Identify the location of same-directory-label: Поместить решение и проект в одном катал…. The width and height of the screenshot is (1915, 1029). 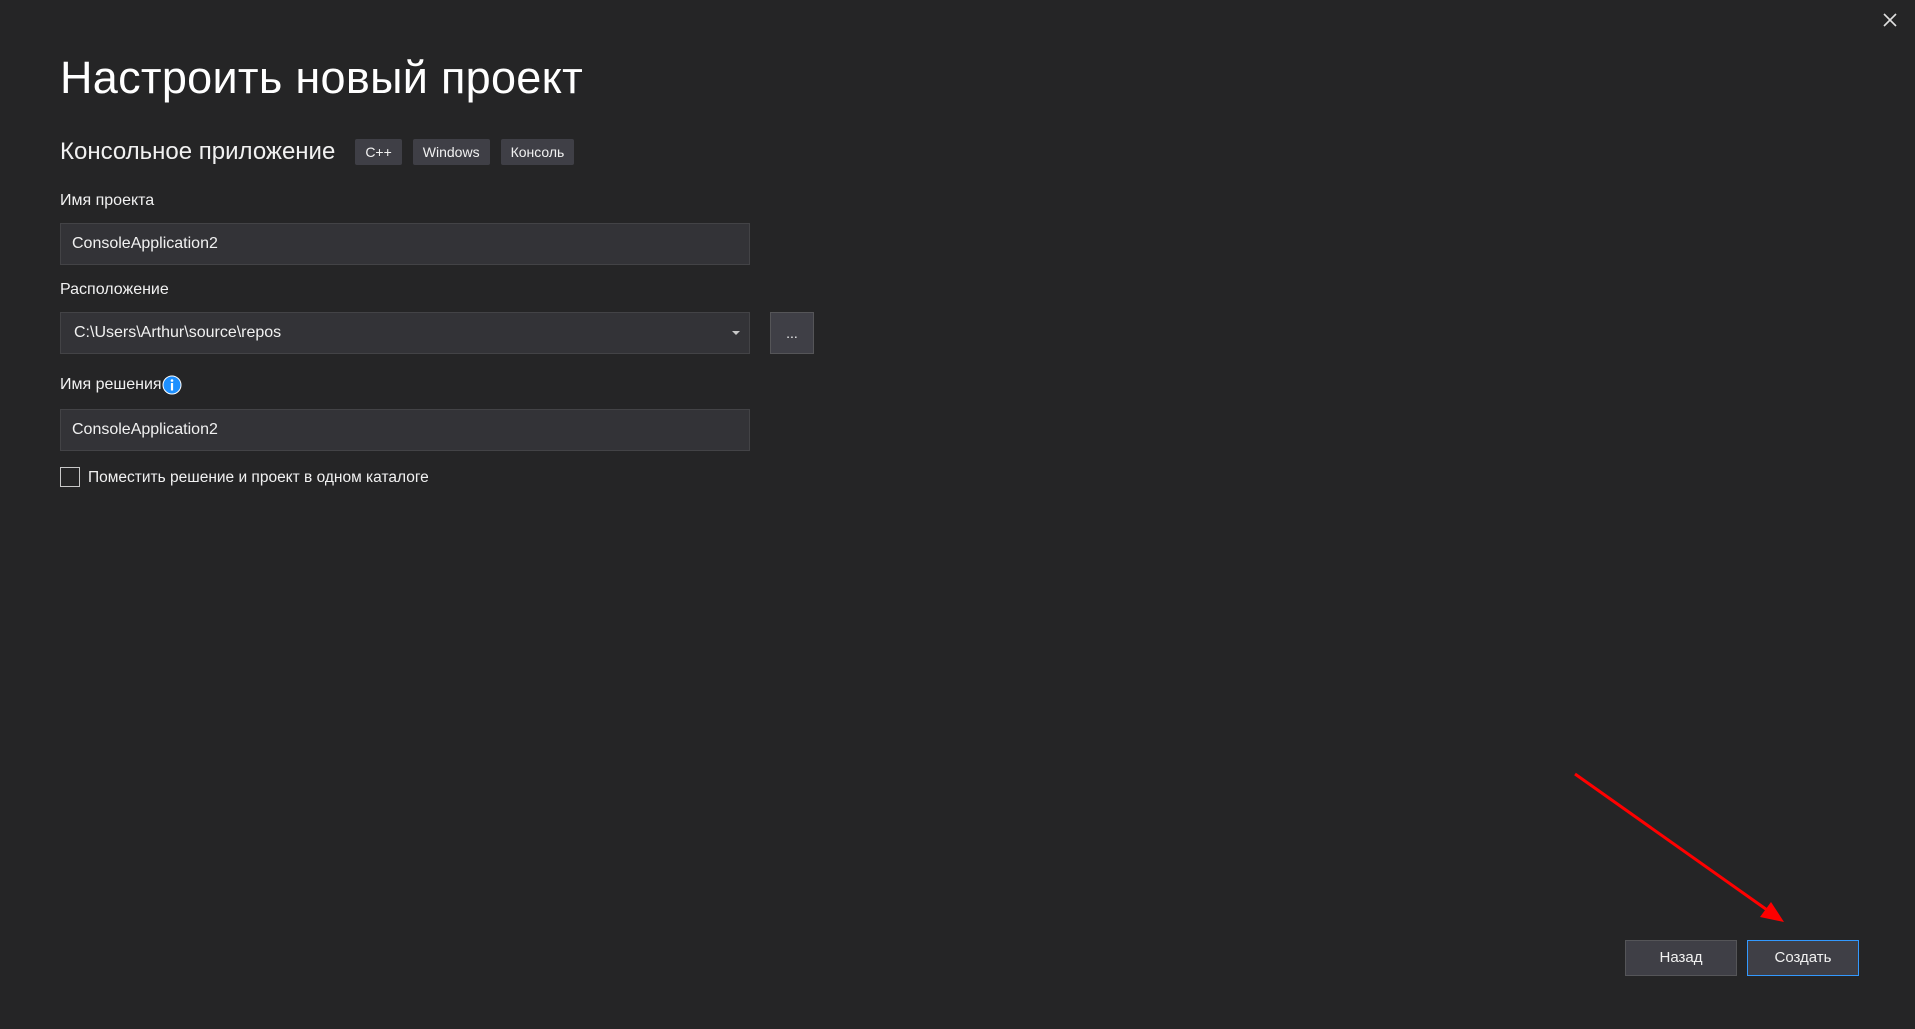
(258, 478).